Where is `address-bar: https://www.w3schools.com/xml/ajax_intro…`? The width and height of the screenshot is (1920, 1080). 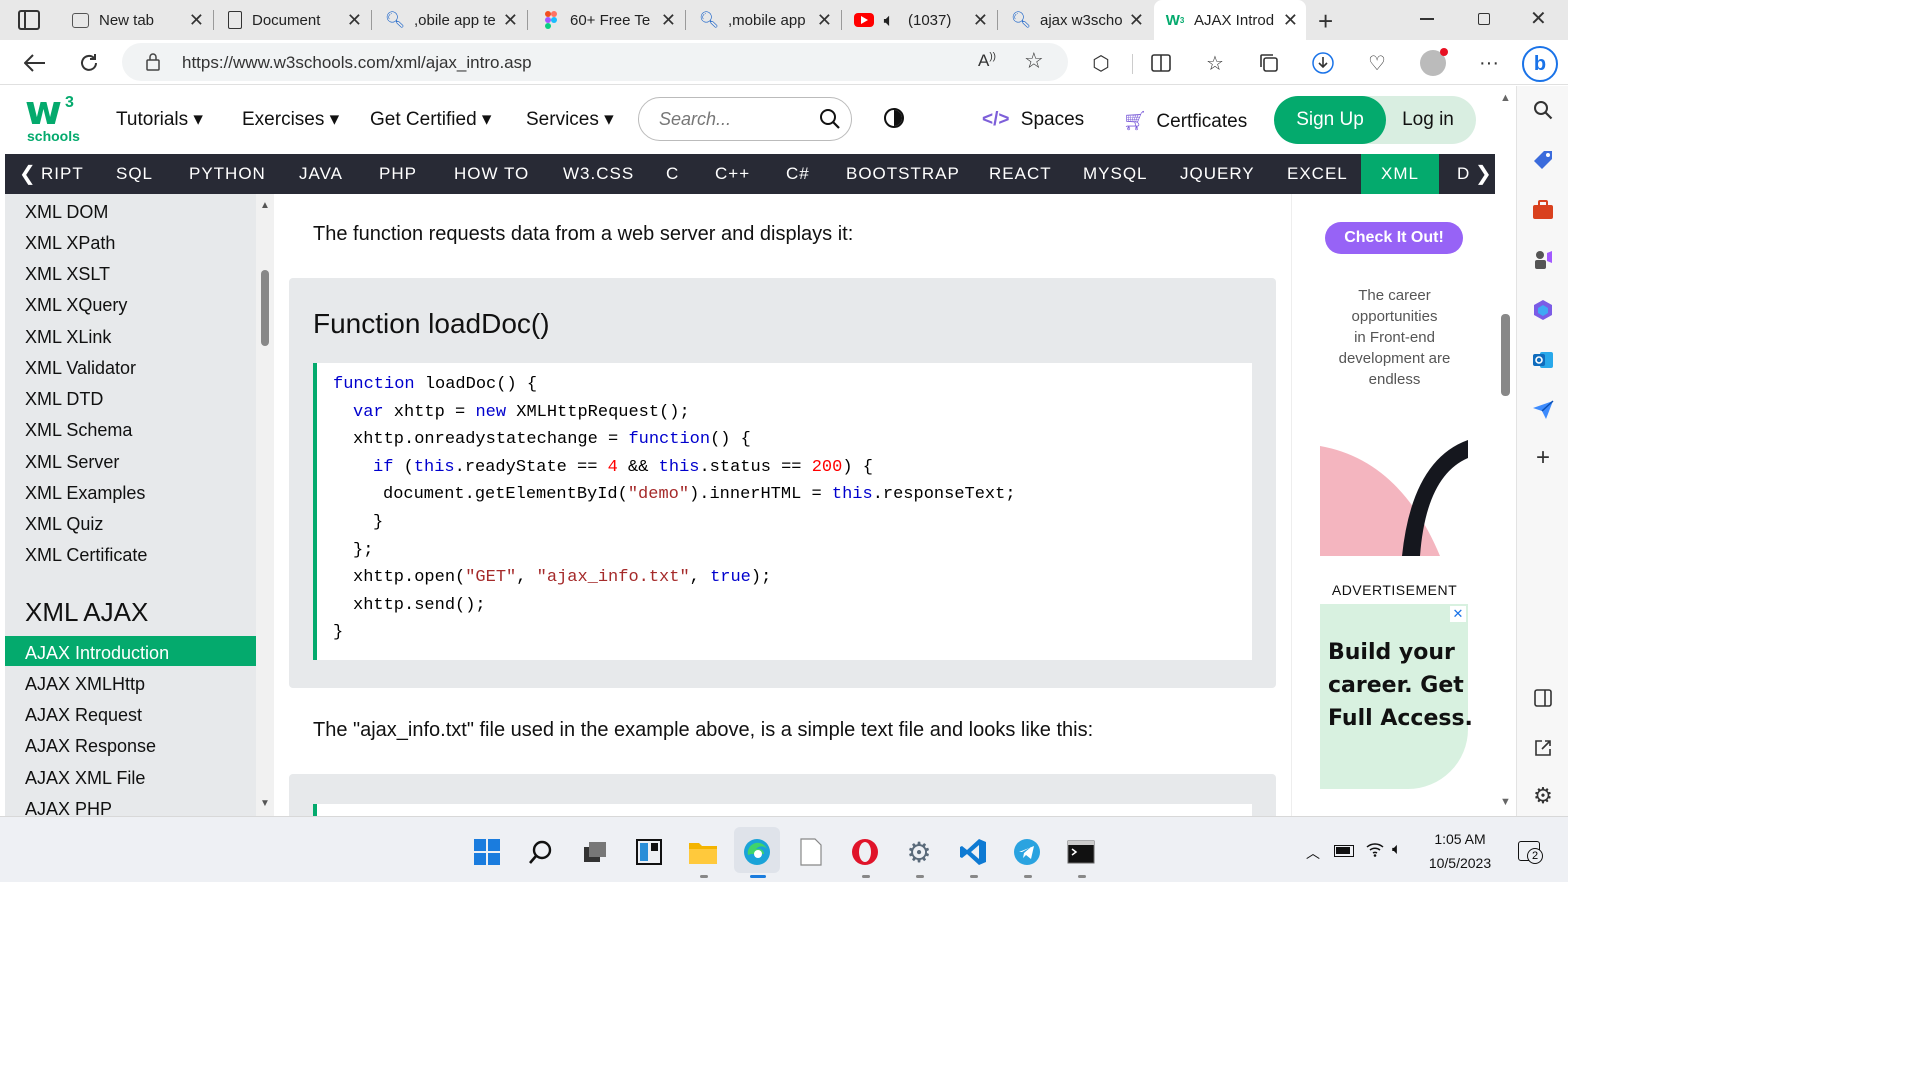
address-bar: https://www.w3schools.com/xml/ajax_intro… is located at coordinates (595, 62).